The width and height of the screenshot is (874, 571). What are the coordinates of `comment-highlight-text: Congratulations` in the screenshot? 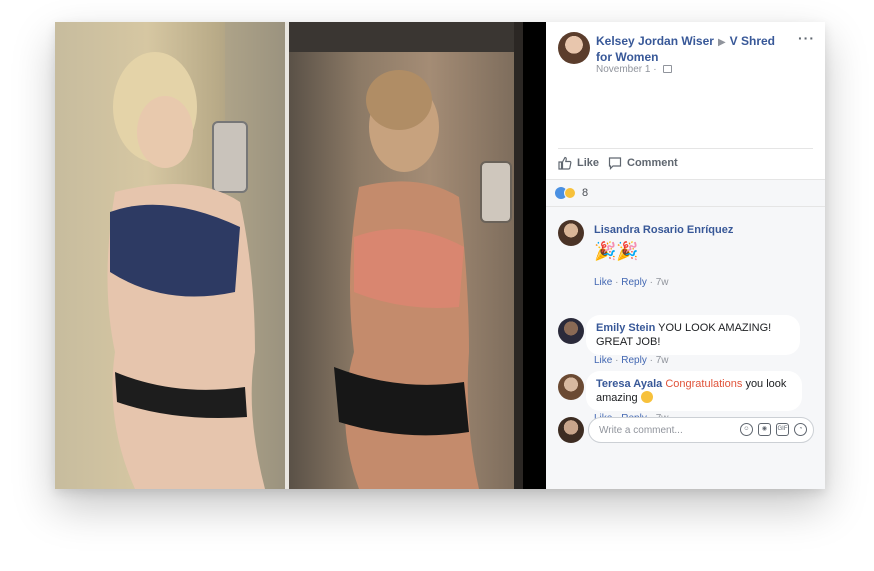 It's located at (704, 384).